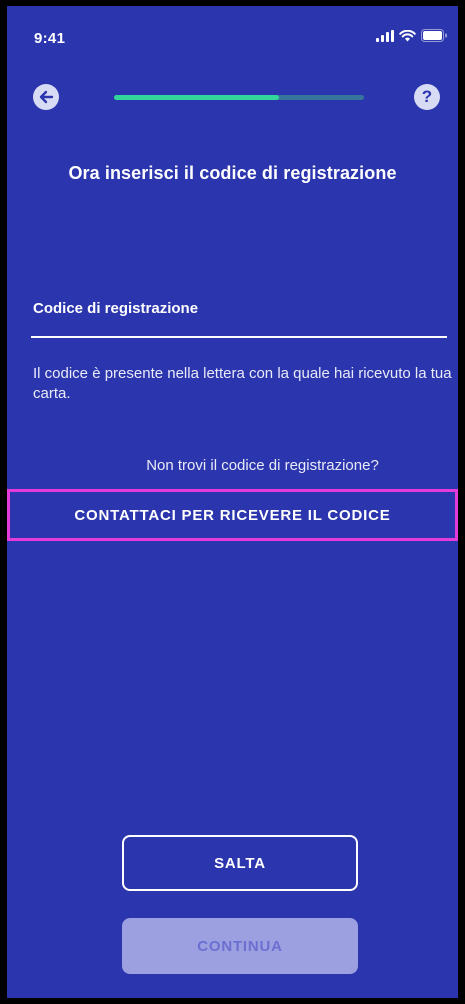 This screenshot has height=1004, width=465. I want to click on back-button, so click(46, 97).